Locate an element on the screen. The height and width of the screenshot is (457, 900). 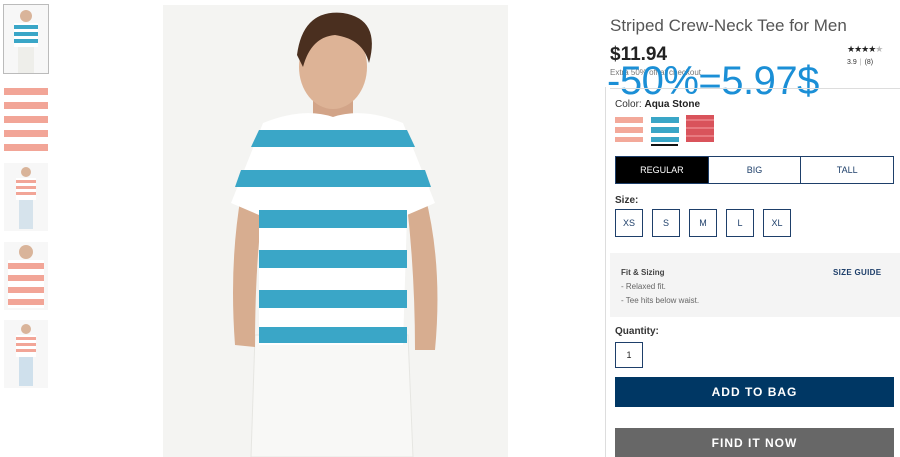
thumbnail-coral-detail is located at coordinates (26, 276).